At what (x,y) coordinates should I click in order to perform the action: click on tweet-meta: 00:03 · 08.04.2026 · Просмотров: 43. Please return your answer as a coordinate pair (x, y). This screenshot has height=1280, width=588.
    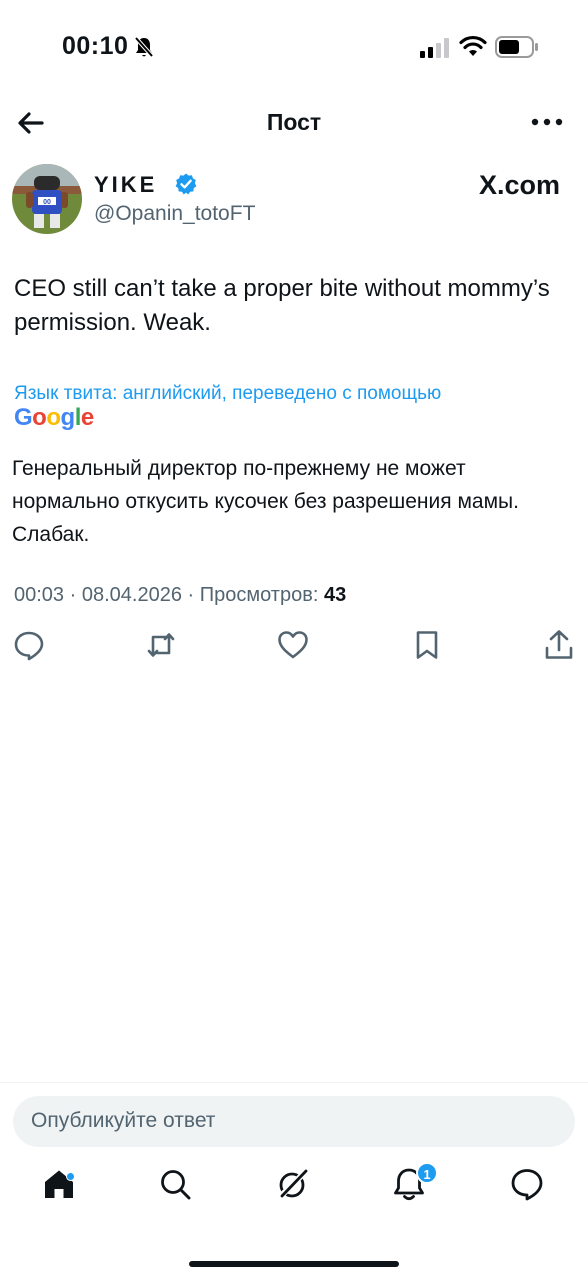
    Looking at the image, I should click on (180, 595).